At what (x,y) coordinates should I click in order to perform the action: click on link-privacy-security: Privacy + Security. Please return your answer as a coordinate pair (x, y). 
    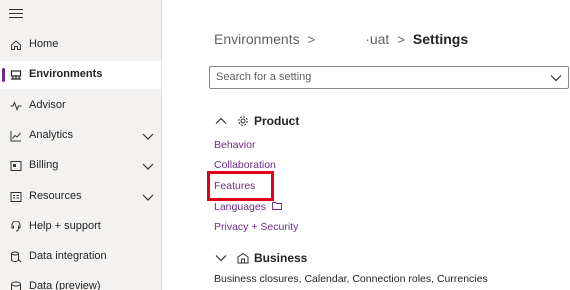
    Looking at the image, I should click on (256, 227).